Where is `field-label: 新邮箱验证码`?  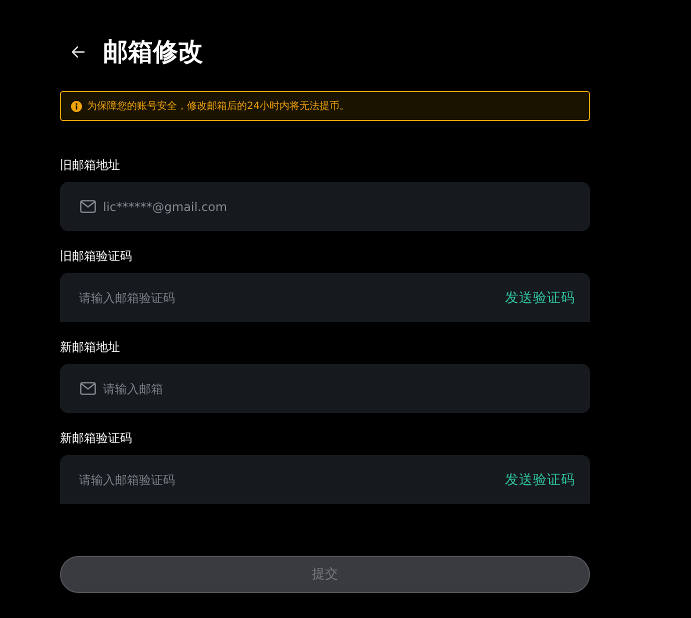 field-label: 新邮箱验证码 is located at coordinates (96, 438).